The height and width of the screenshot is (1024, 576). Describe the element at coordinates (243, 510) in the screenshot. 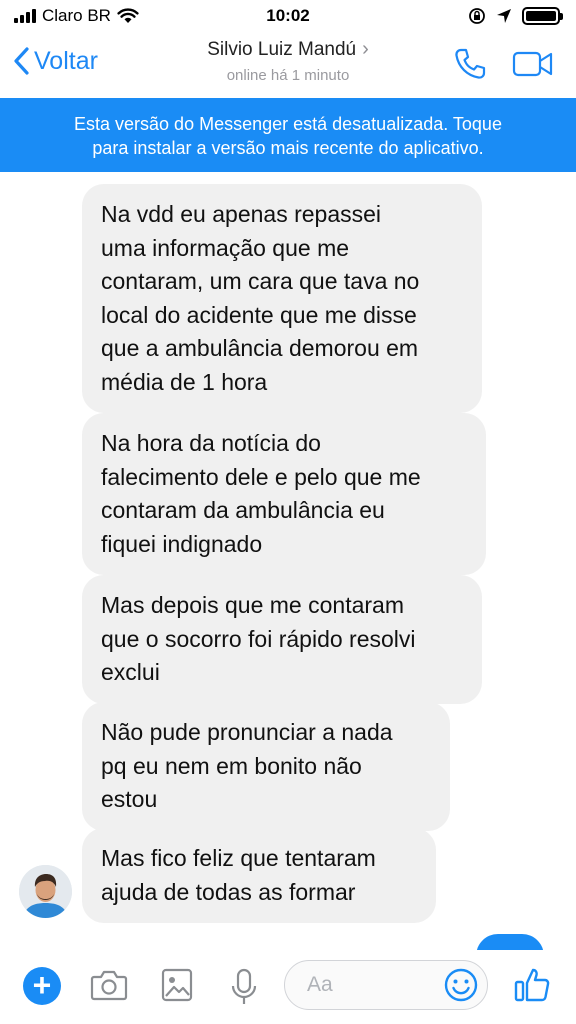

I see `message-line: contaram da ambulância eu` at that location.